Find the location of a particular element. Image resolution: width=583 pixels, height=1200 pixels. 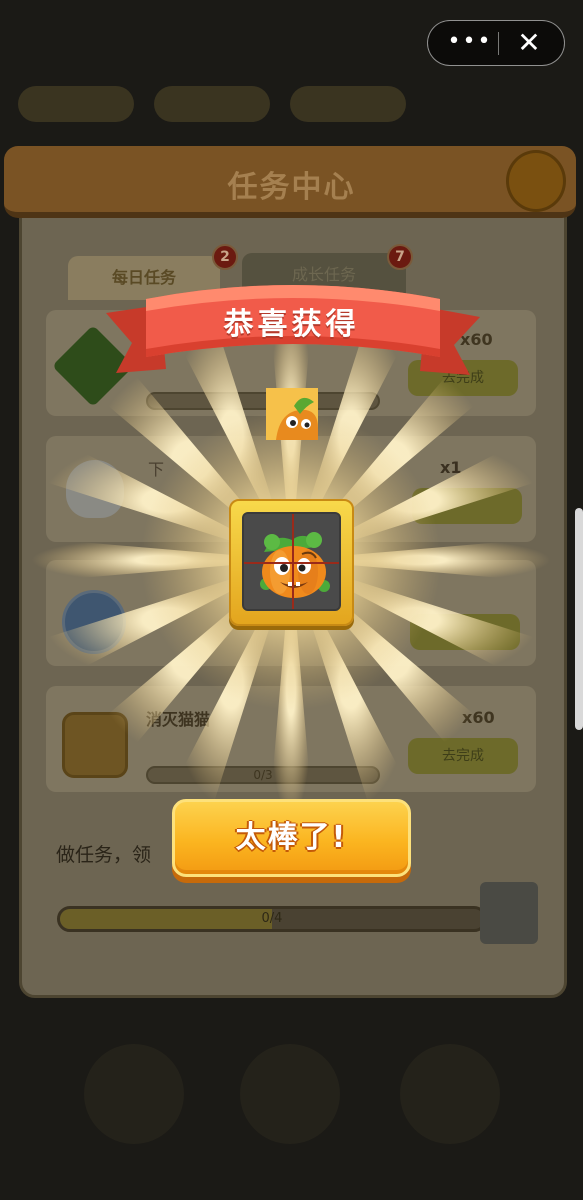

panel-title: 任务中心 is located at coordinates (291, 187).